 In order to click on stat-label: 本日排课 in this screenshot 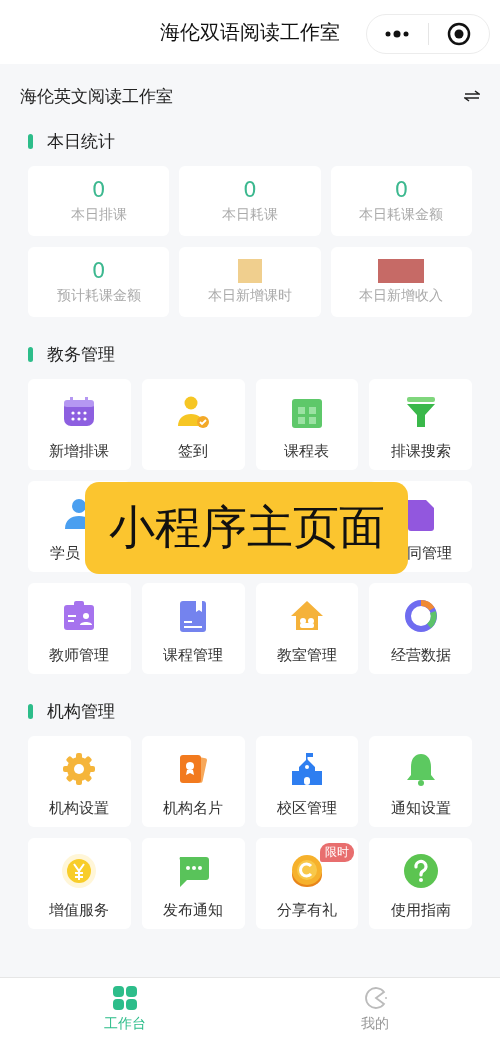, I will do `click(98, 215)`.